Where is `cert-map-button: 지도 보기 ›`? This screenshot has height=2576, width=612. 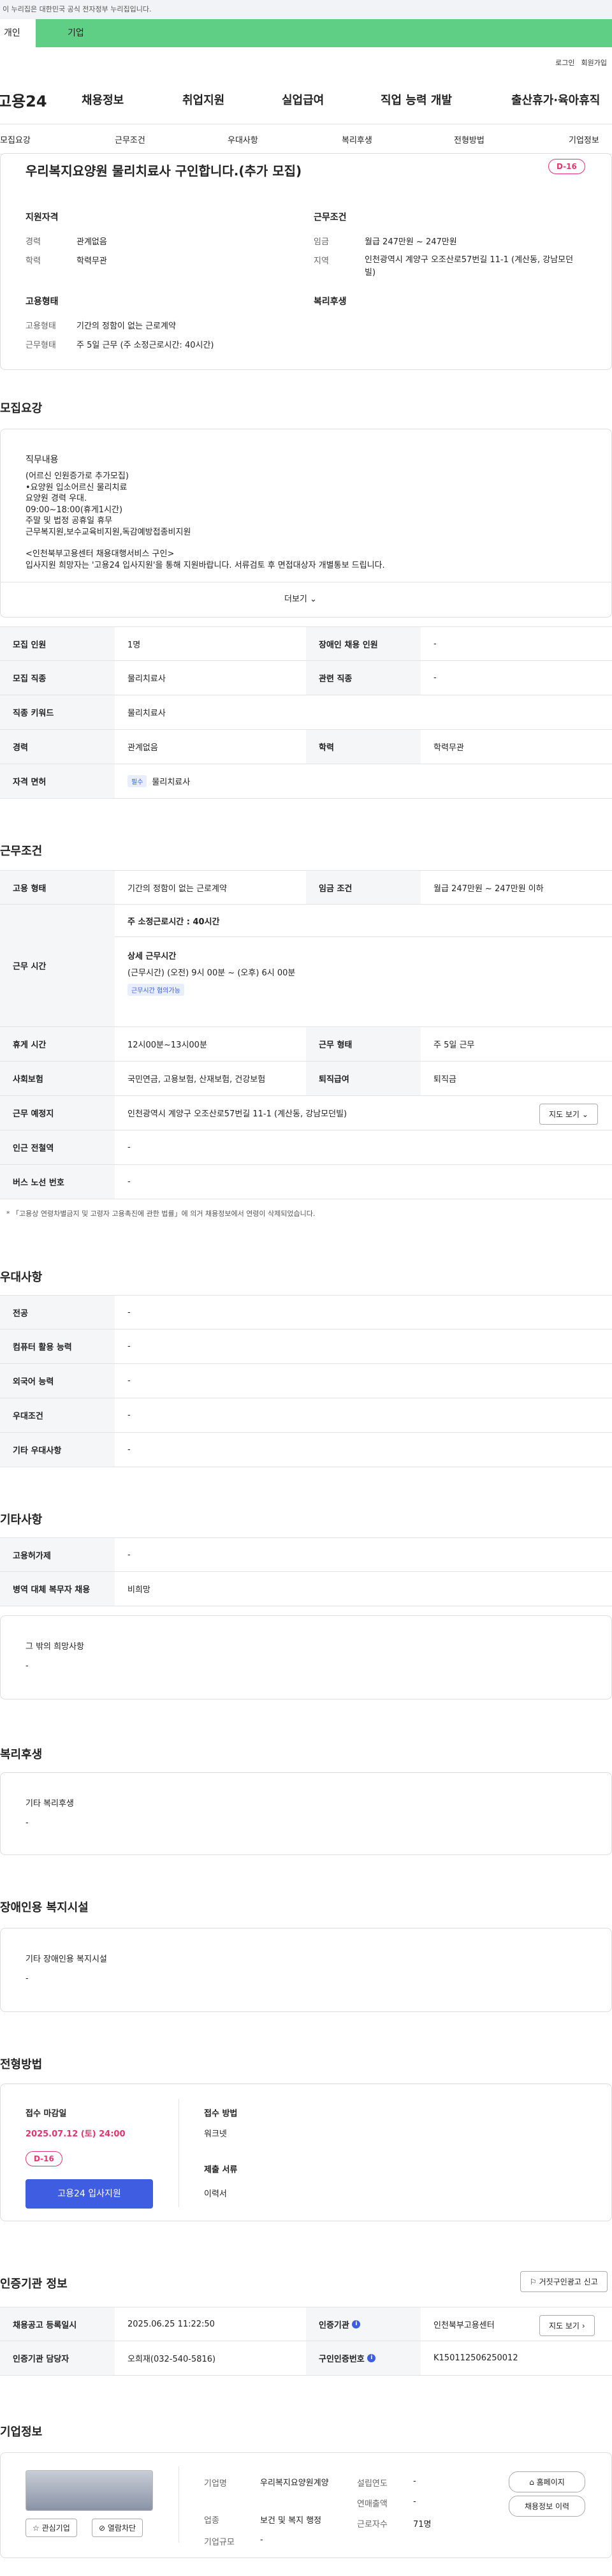
cert-map-button: 지도 보기 › is located at coordinates (567, 2325).